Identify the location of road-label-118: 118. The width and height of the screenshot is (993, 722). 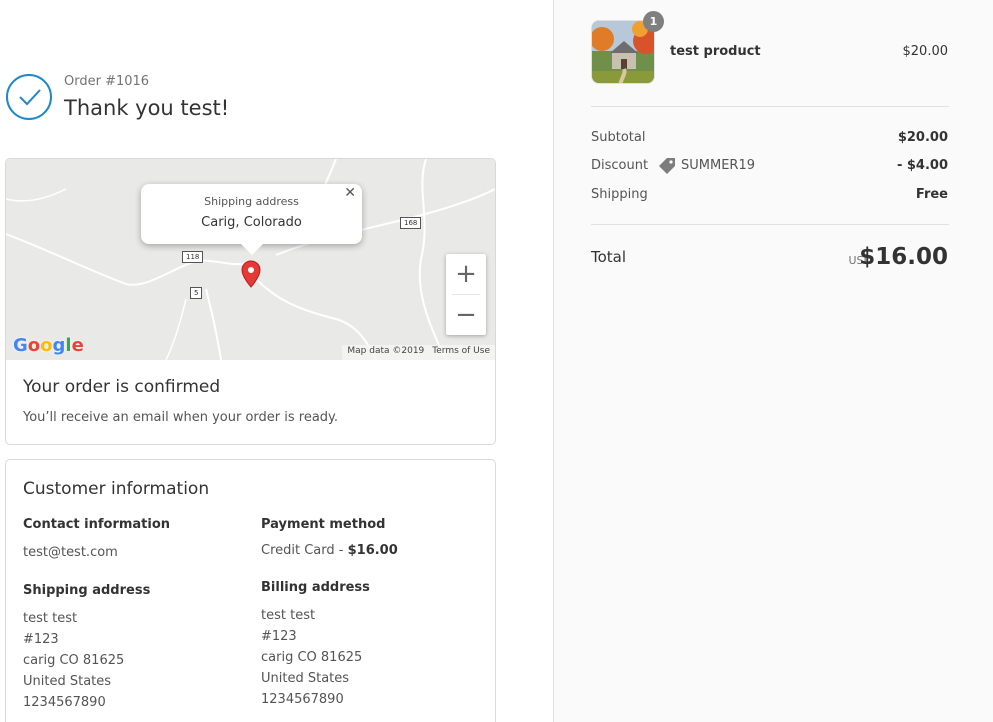
(193, 257).